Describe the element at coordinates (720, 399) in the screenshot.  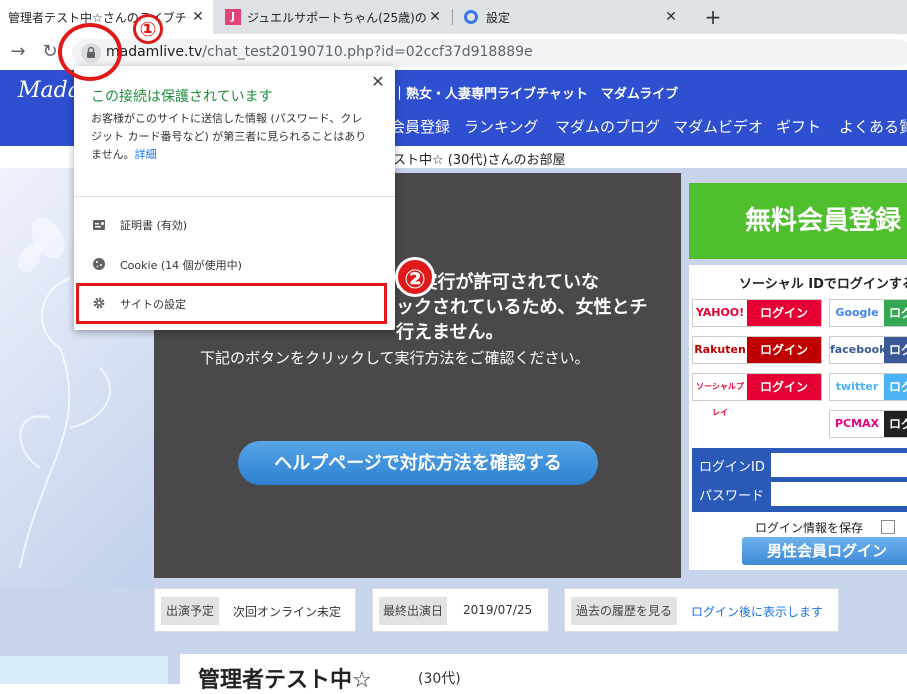
I see `socialplay-logo: ソーシャルプレイ` at that location.